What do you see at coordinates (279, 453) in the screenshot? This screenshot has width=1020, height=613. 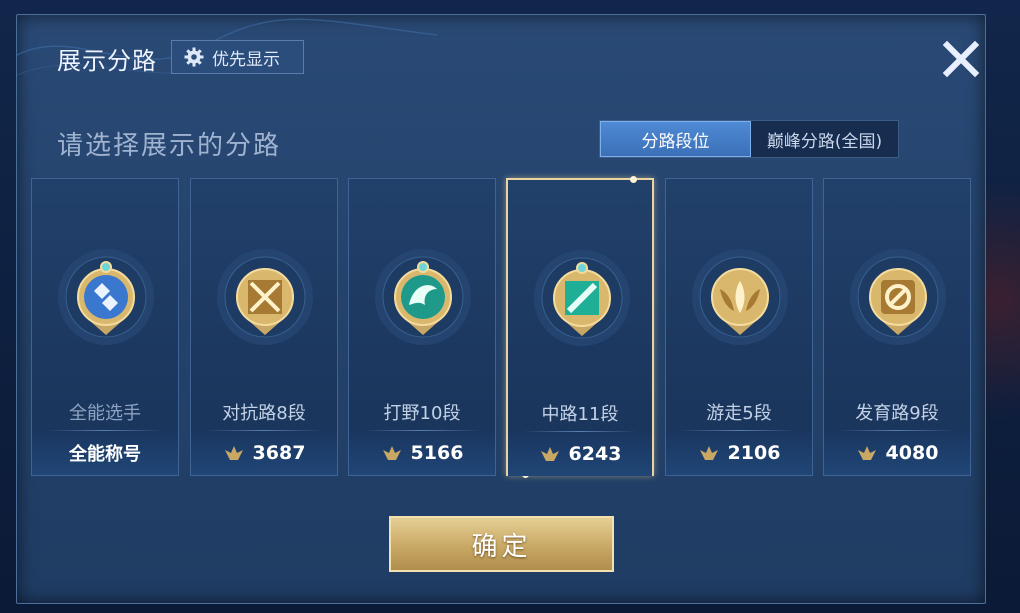 I see `card-score: 3687` at bounding box center [279, 453].